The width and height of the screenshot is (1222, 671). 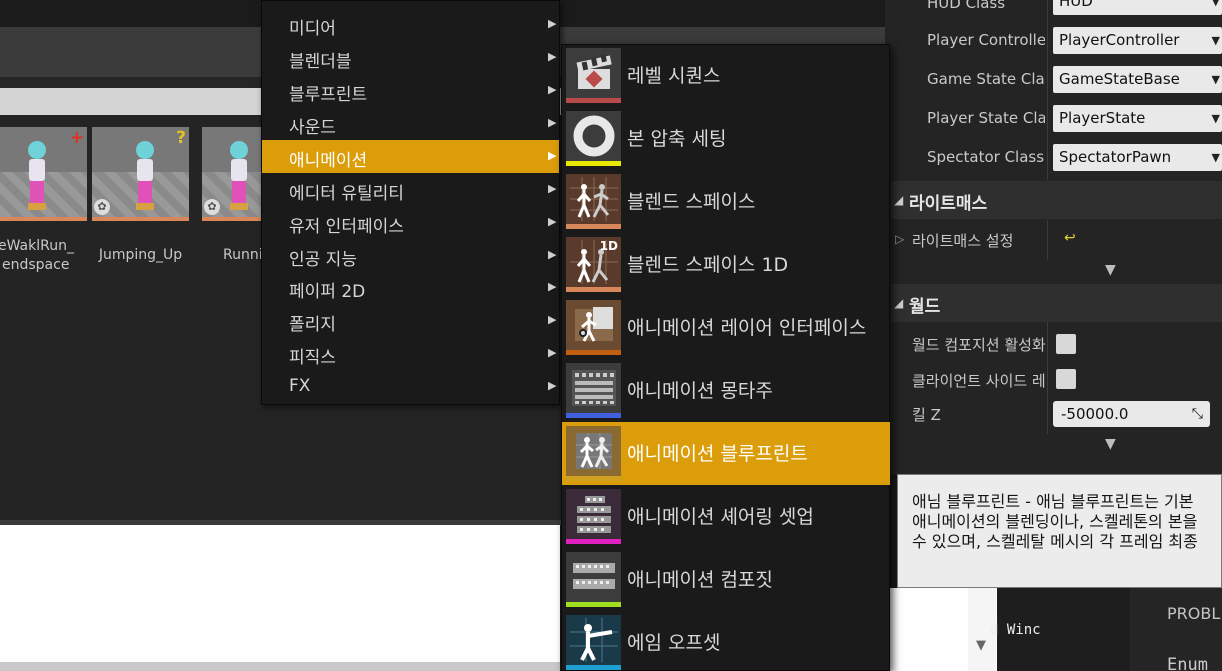 I want to click on asset-label-jumping-up: Jumping_Up, so click(x=140, y=255).